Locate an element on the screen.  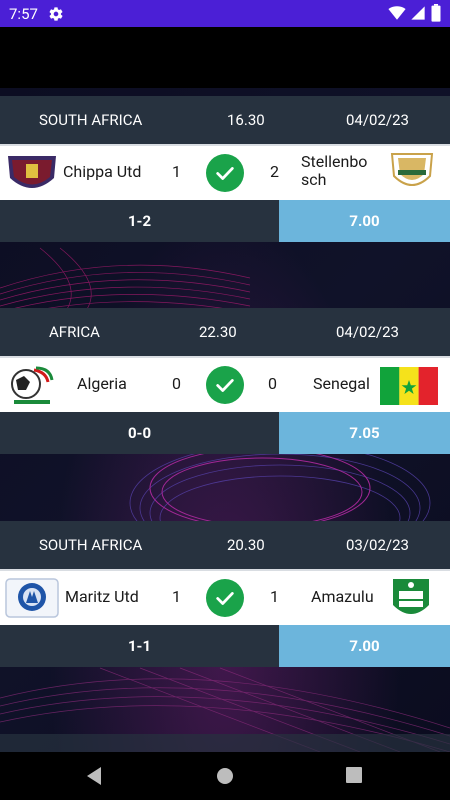
match-row: Maritz Utd 1 1 Amazulu is located at coordinates (225, 597).